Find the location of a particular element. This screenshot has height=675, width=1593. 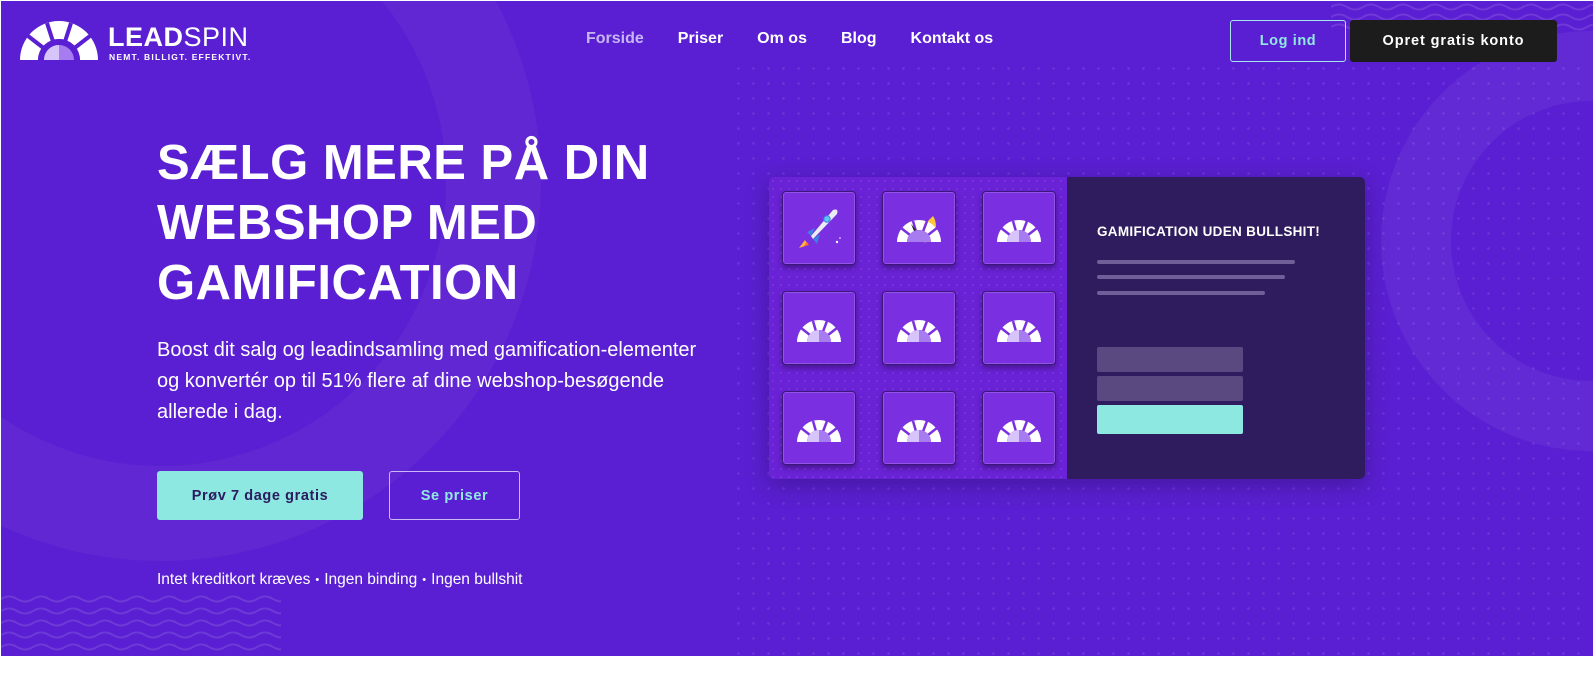

login-button: Log ind is located at coordinates (1288, 41).